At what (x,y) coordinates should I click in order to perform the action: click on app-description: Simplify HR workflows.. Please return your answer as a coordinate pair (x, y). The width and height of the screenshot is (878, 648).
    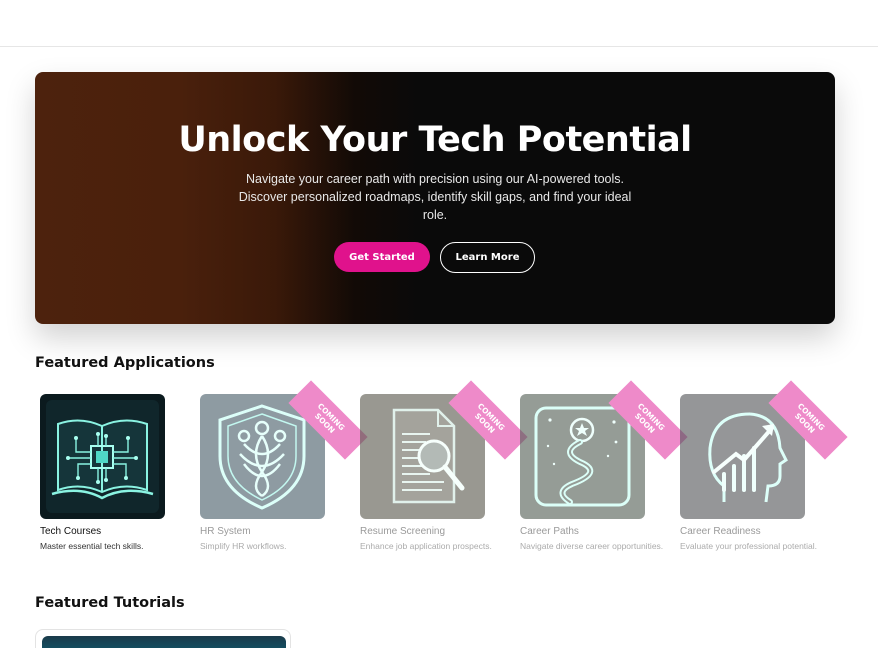
    Looking at the image, I should click on (243, 546).